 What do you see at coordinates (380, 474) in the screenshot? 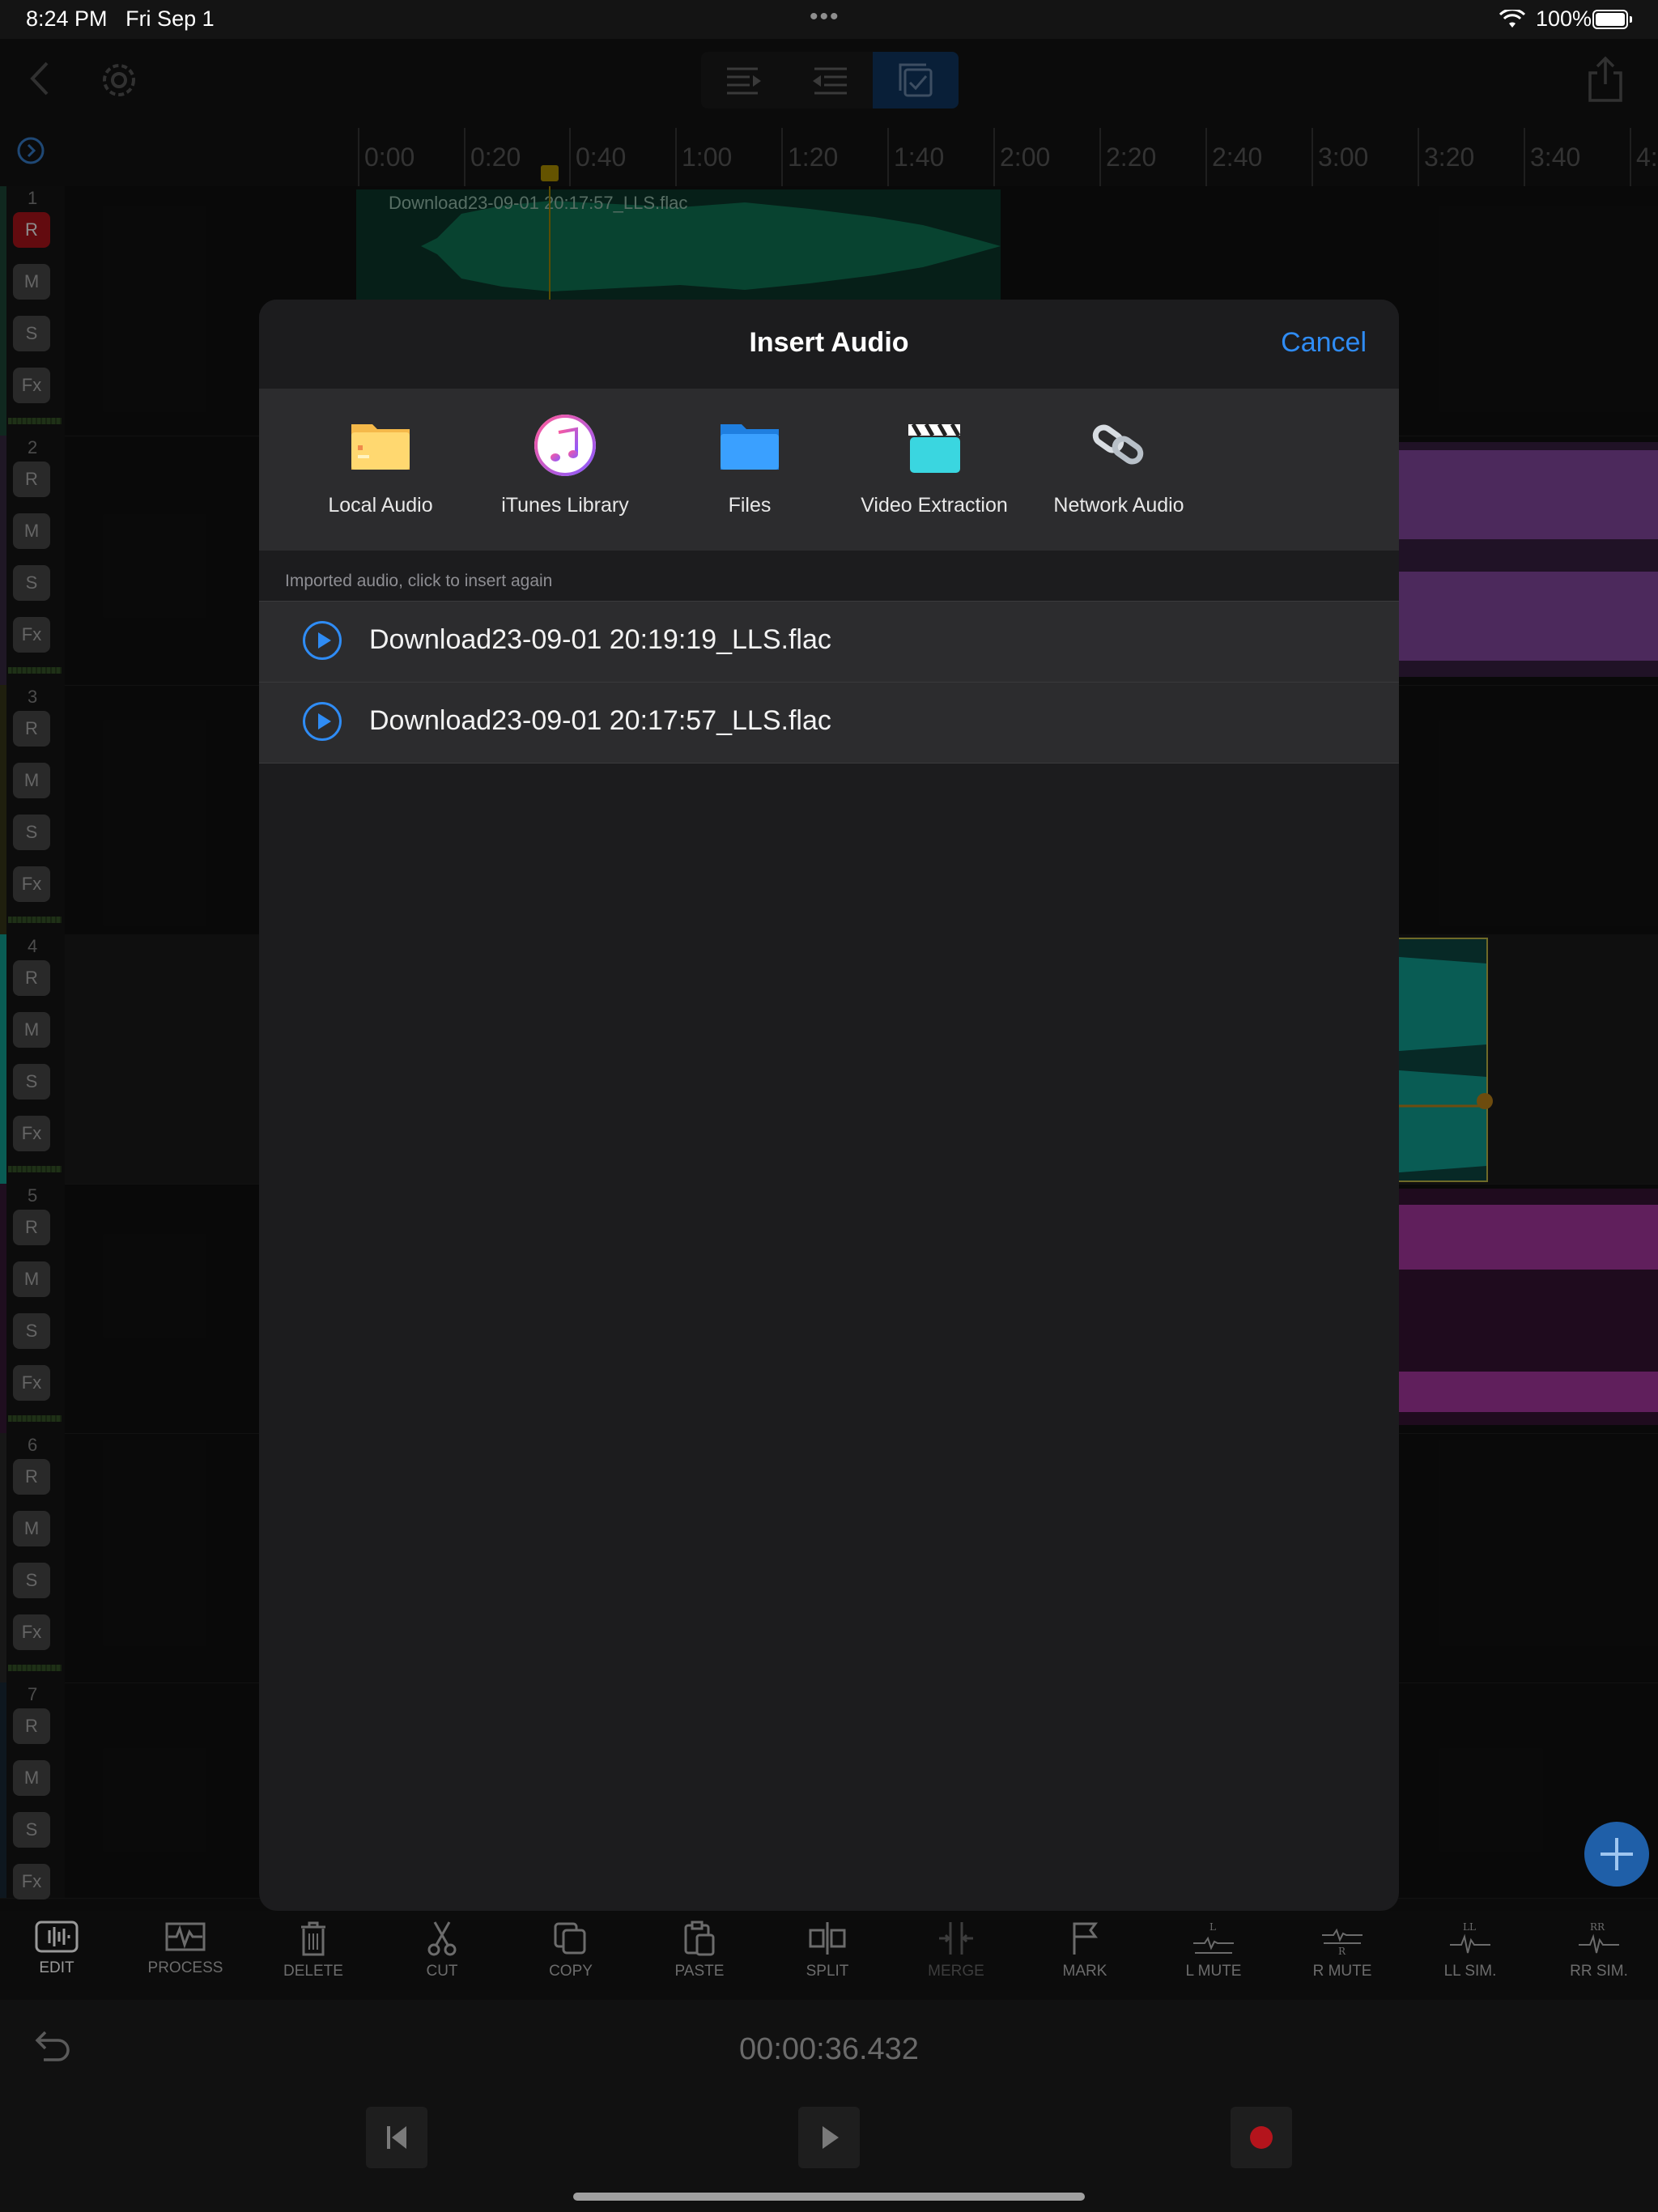
I see `source-local-audio: Local Audio` at bounding box center [380, 474].